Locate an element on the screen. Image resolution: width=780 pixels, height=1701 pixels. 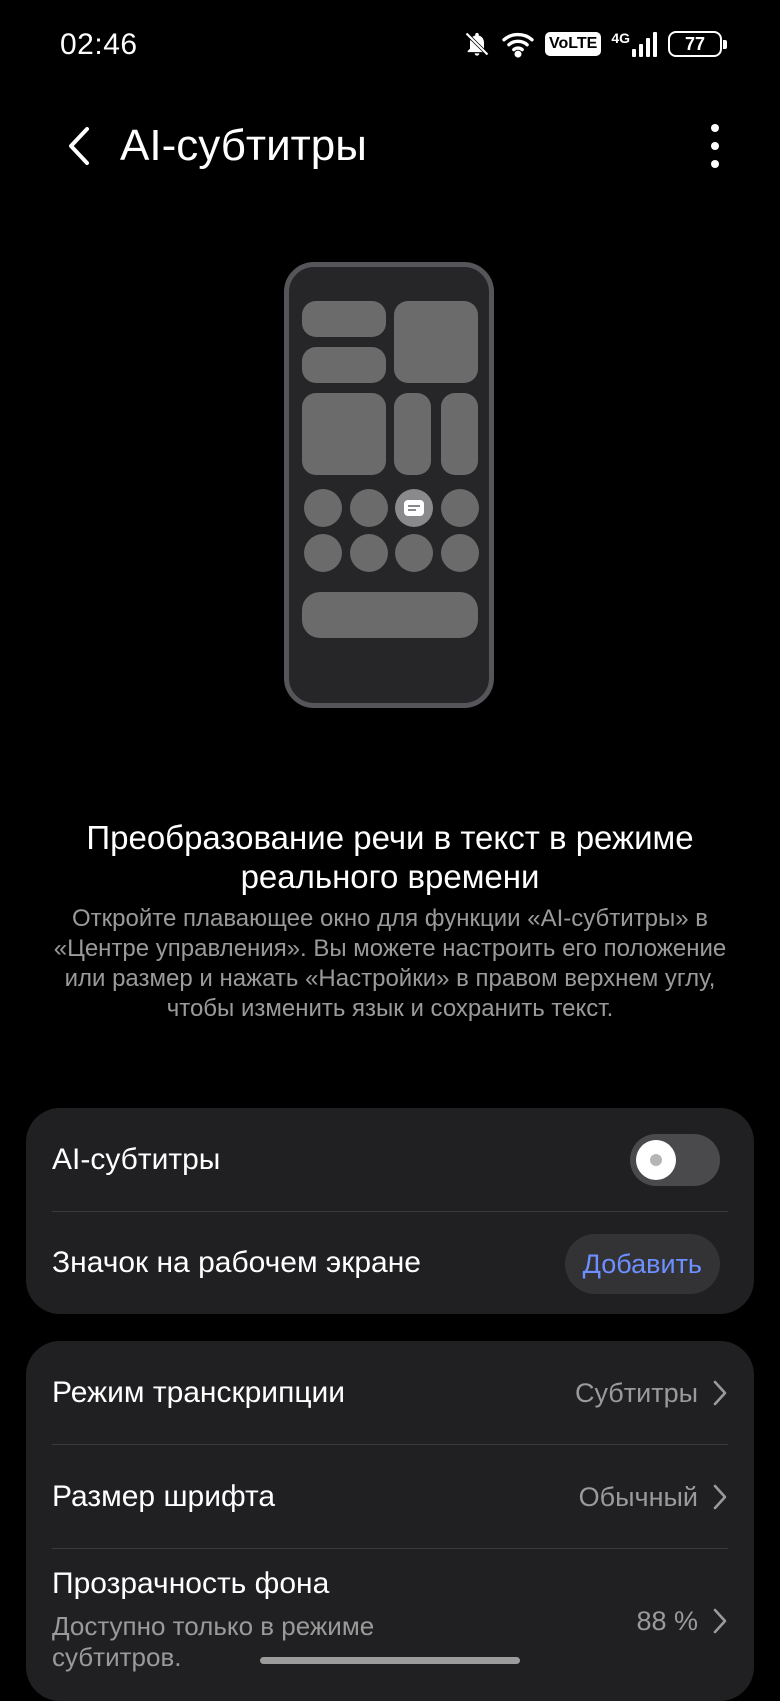
transcription-mode-value: Субтитры is located at coordinates (651, 1393).